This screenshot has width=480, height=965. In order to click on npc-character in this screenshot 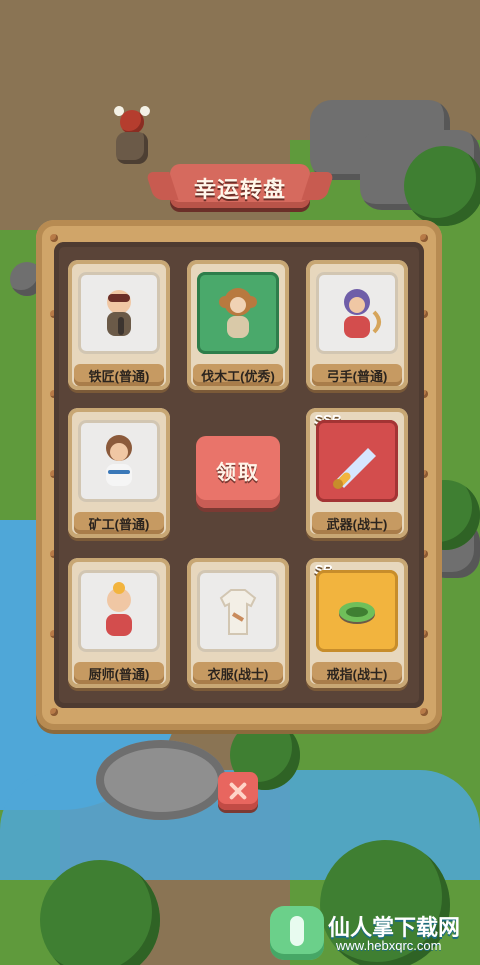, I will do `click(132, 142)`.